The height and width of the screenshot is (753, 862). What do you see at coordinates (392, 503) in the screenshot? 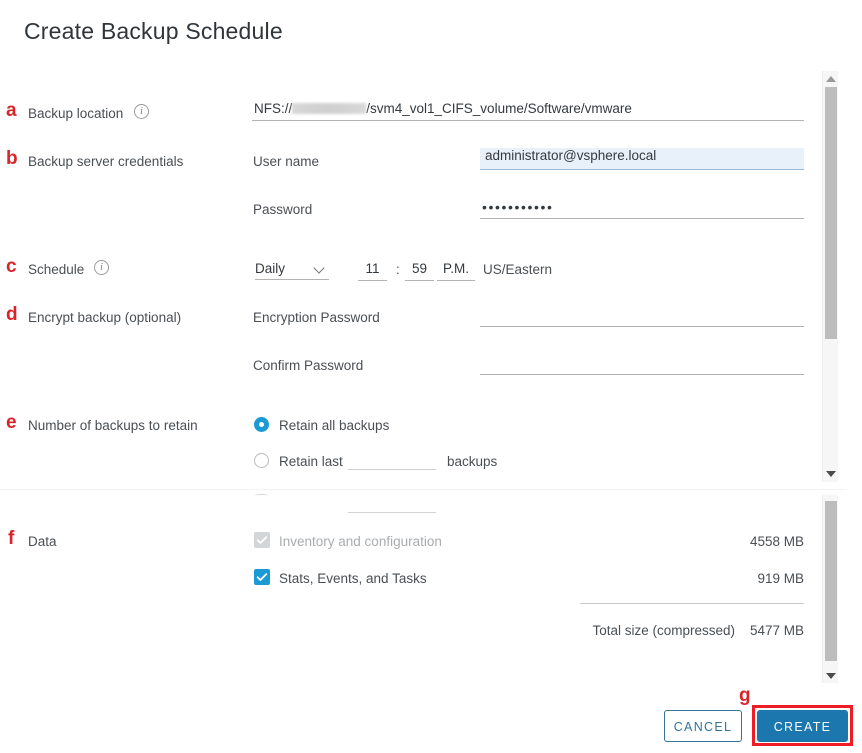
I see `clipped-input-partial` at bounding box center [392, 503].